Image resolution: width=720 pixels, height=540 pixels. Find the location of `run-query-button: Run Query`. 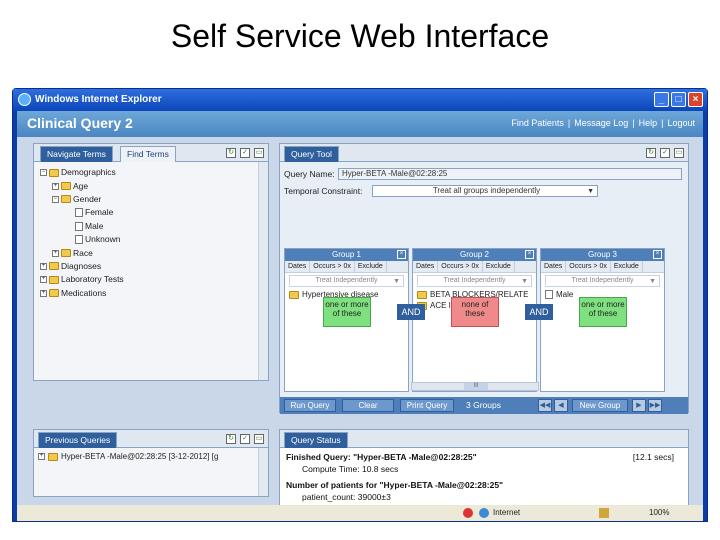

run-query-button: Run Query is located at coordinates (310, 405).